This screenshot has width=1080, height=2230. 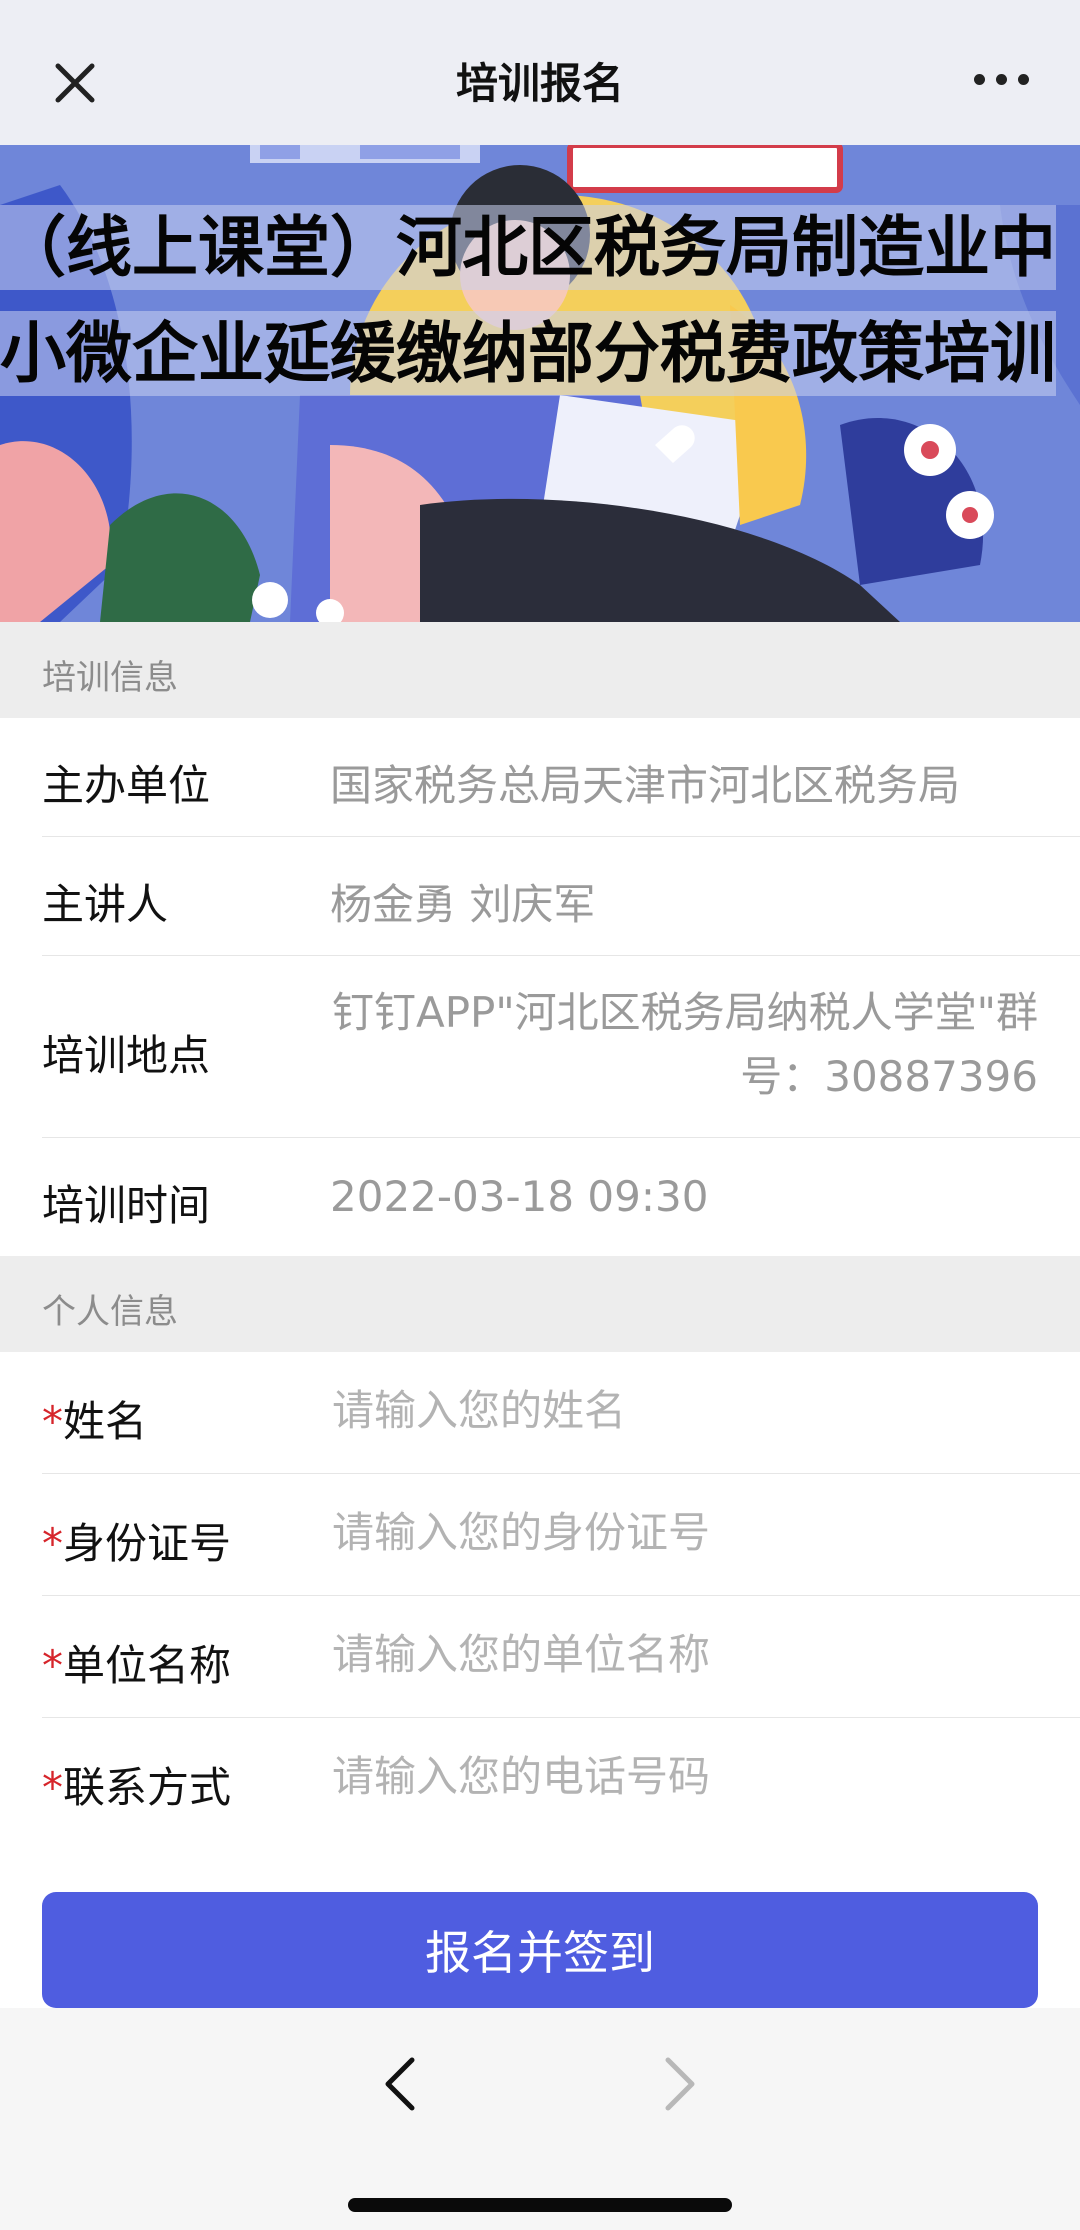 I want to click on form-row-company: *单位名称, so click(x=561, y=1657).